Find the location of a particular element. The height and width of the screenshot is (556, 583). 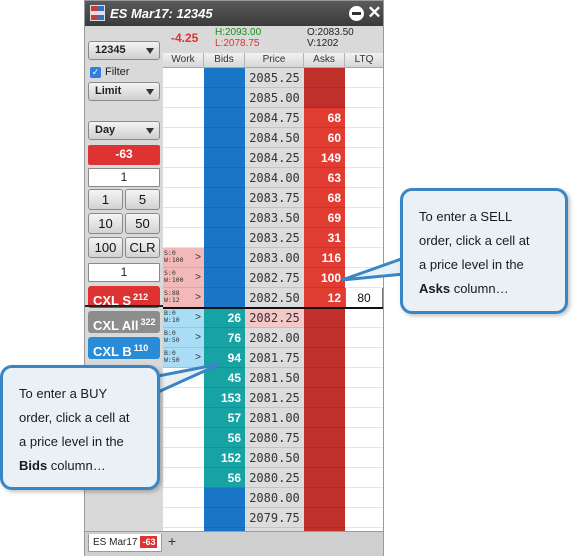

ask-cell: 149 is located at coordinates (324, 158).